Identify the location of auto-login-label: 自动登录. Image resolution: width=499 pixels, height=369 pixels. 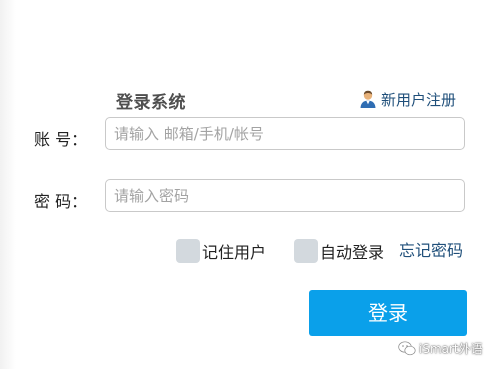
(352, 252).